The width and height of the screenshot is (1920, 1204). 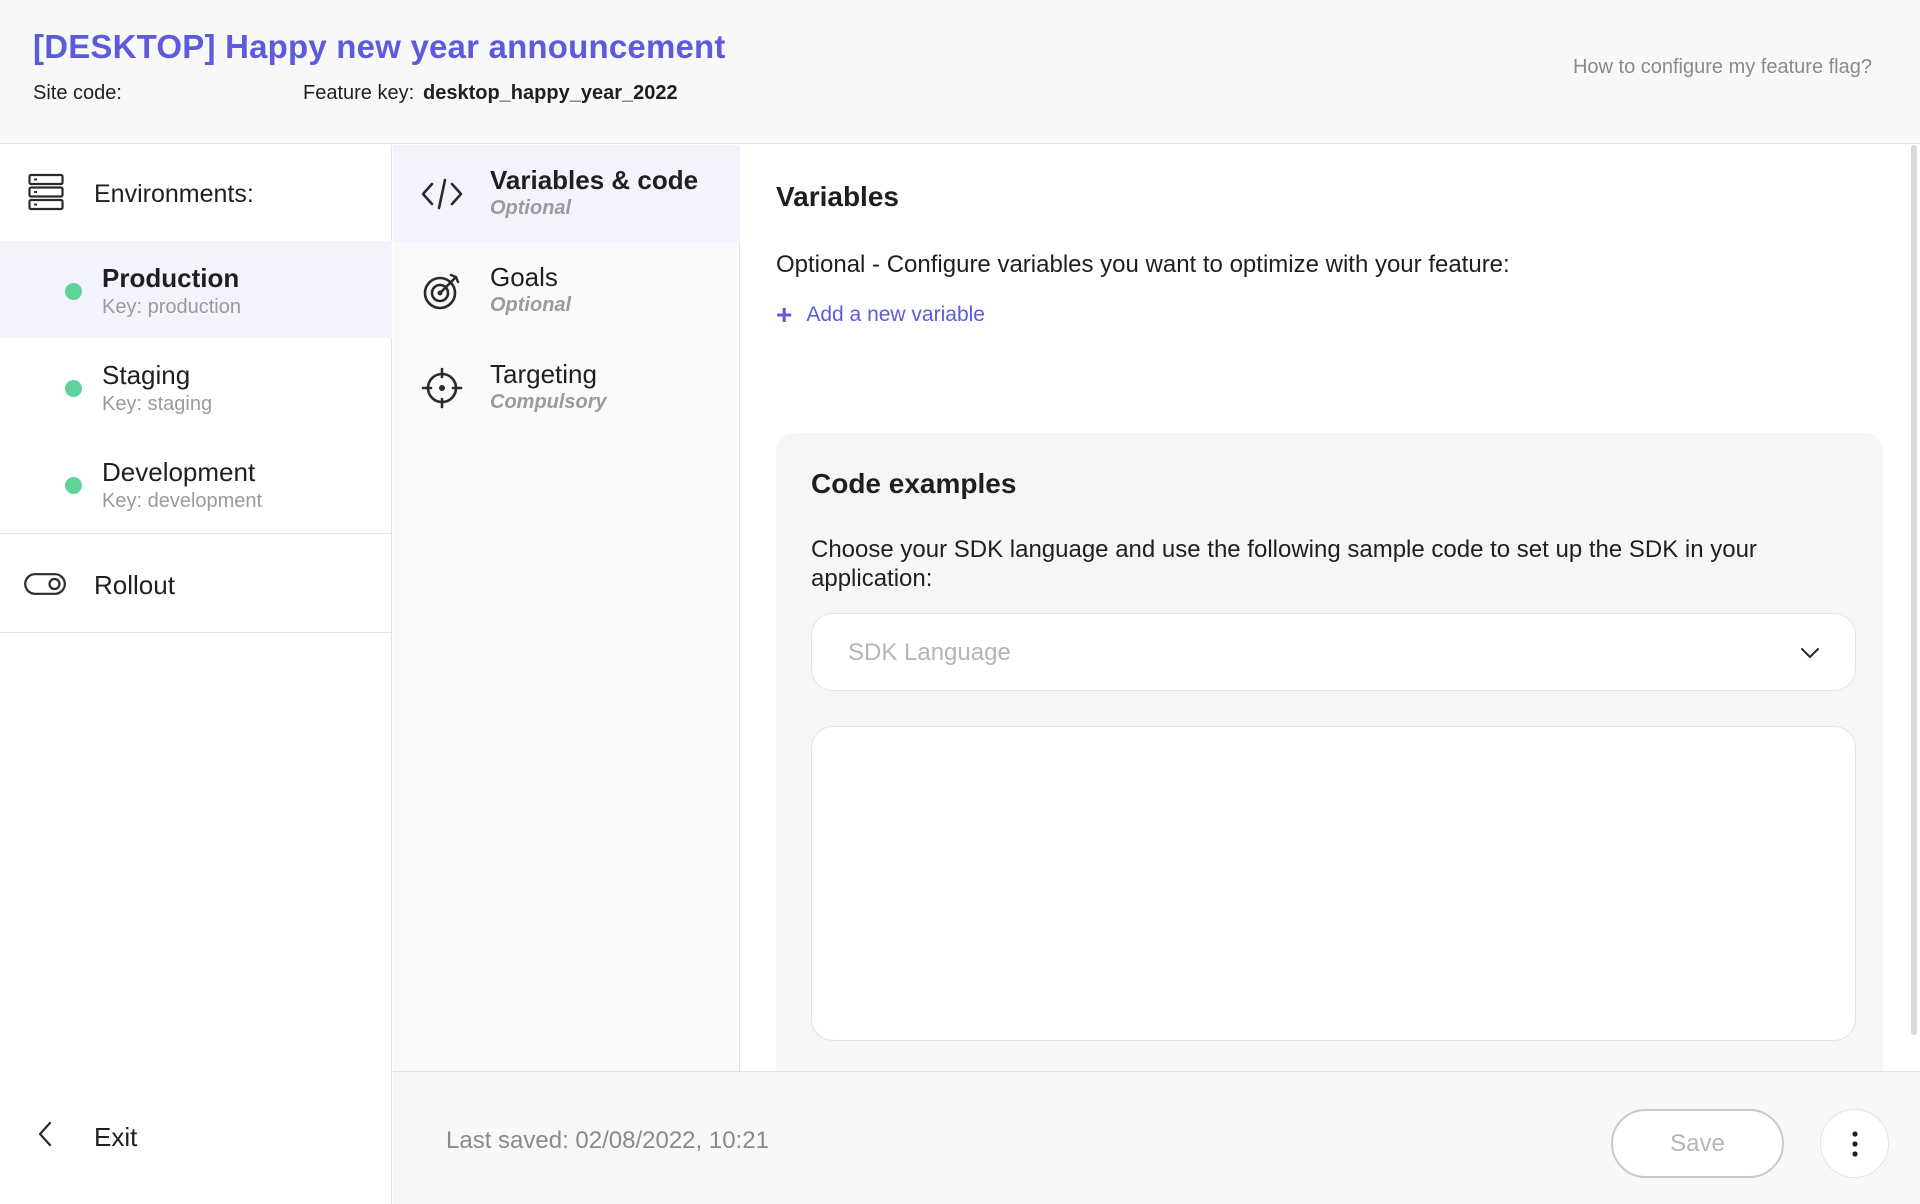 What do you see at coordinates (1722, 67) in the screenshot?
I see `help-link: How to configure my feature flag?` at bounding box center [1722, 67].